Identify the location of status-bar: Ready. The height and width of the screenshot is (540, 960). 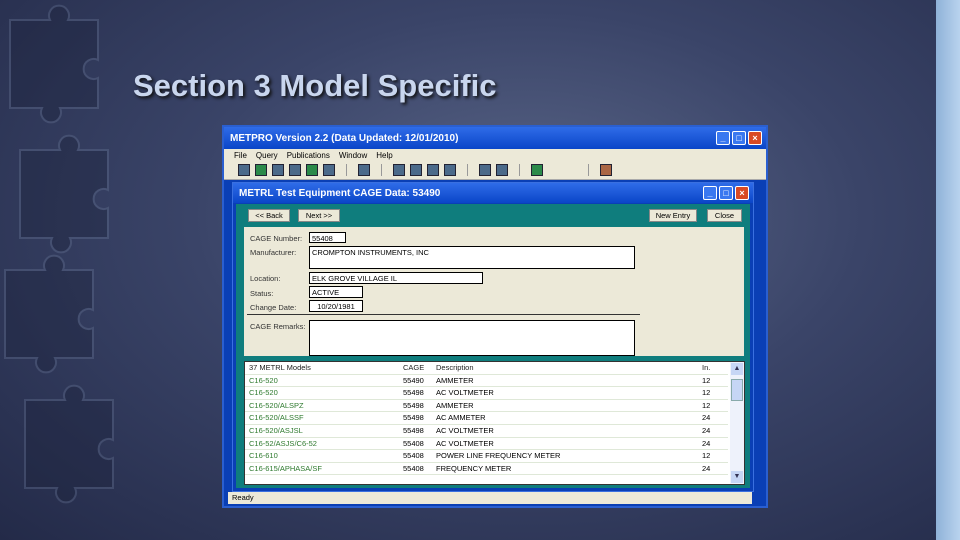
(490, 498).